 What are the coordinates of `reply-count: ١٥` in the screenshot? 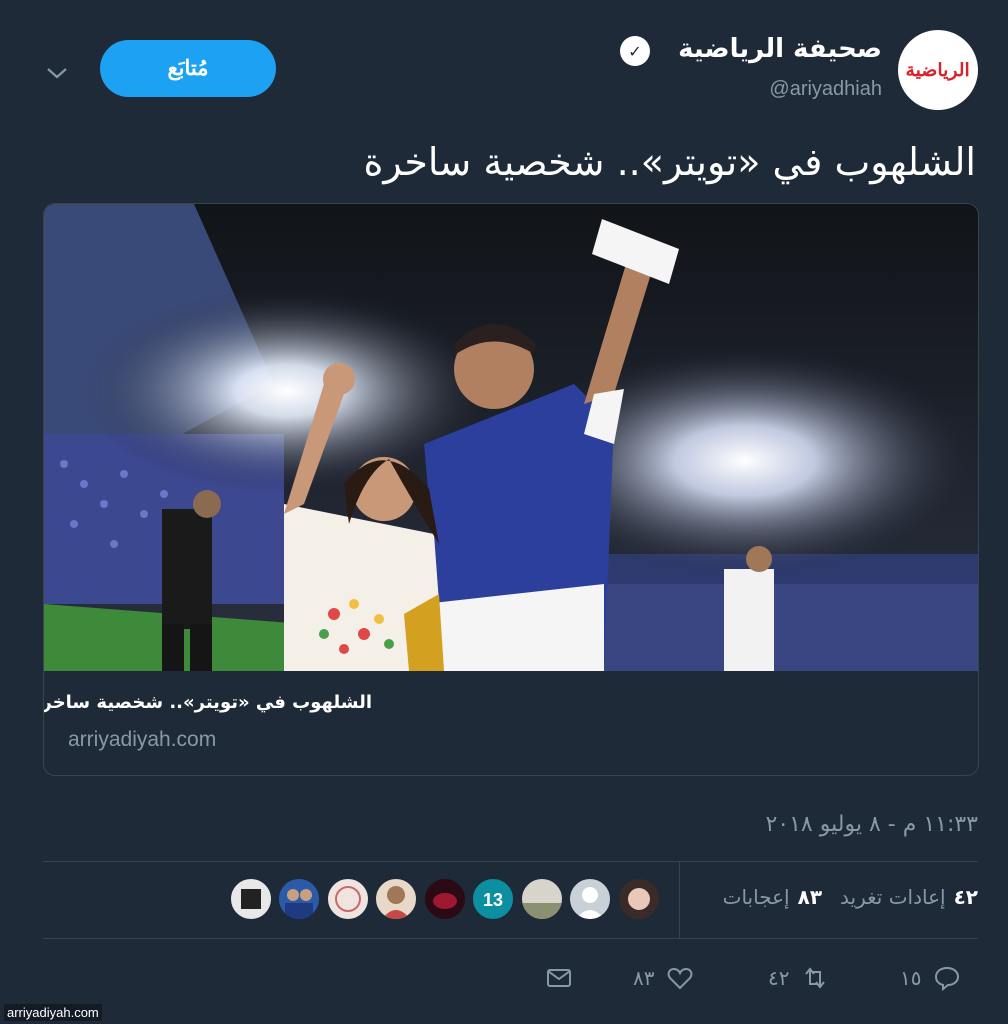 It's located at (911, 978).